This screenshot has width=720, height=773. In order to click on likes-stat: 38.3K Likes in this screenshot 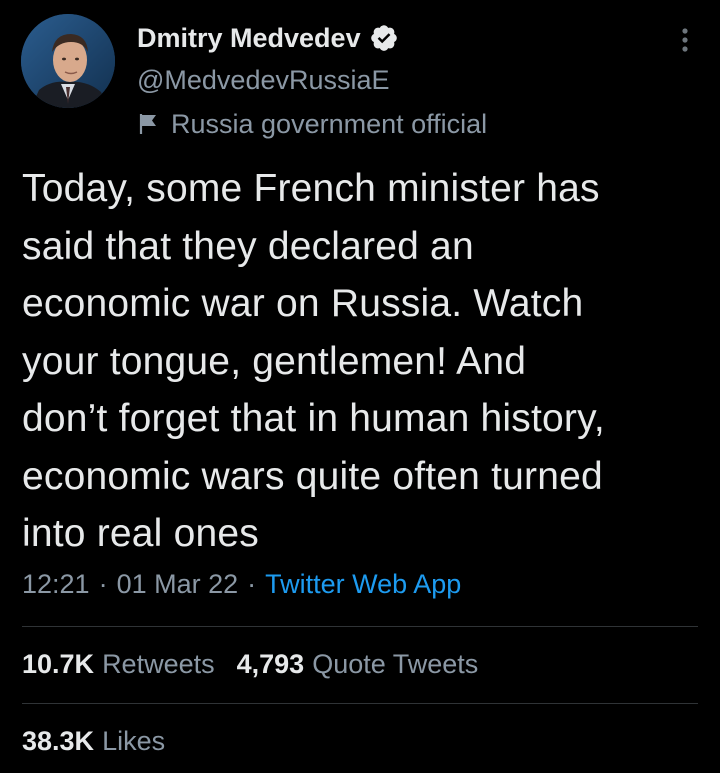, I will do `click(93, 741)`.